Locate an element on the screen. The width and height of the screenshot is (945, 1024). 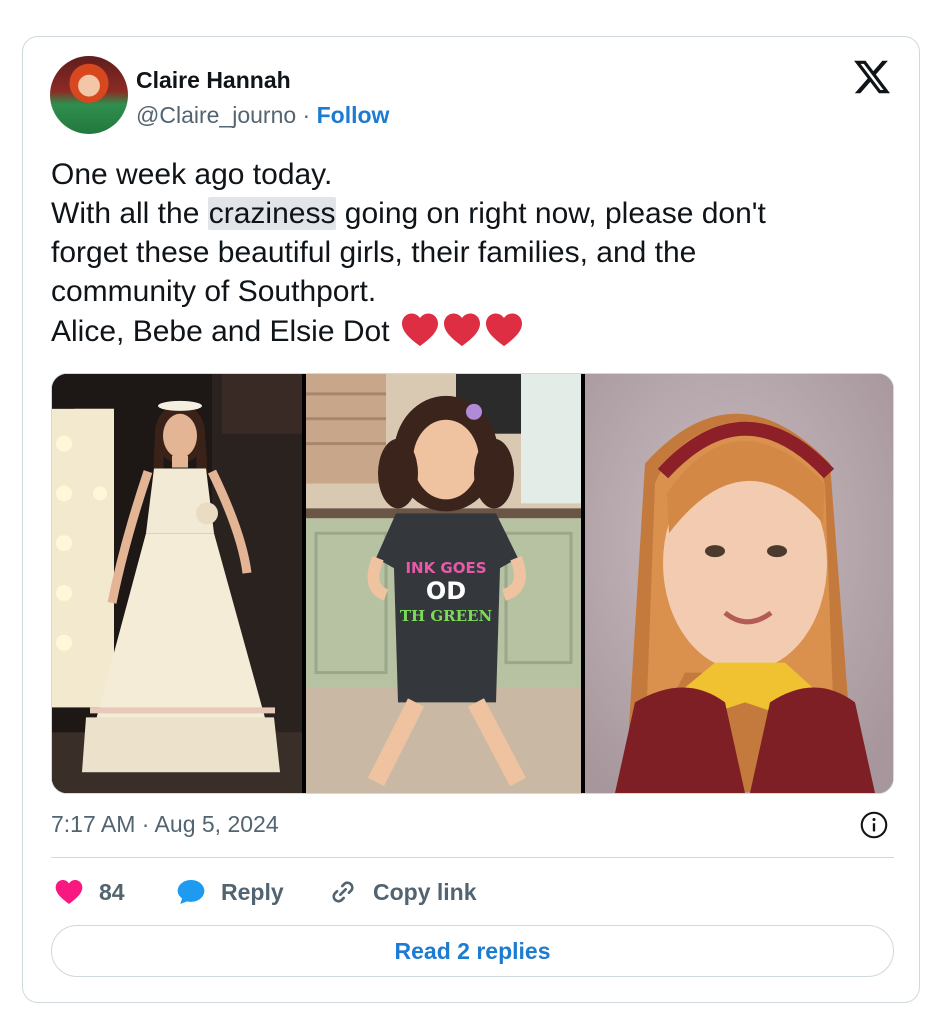
author-display-name: Claire Hannah is located at coordinates (213, 80).